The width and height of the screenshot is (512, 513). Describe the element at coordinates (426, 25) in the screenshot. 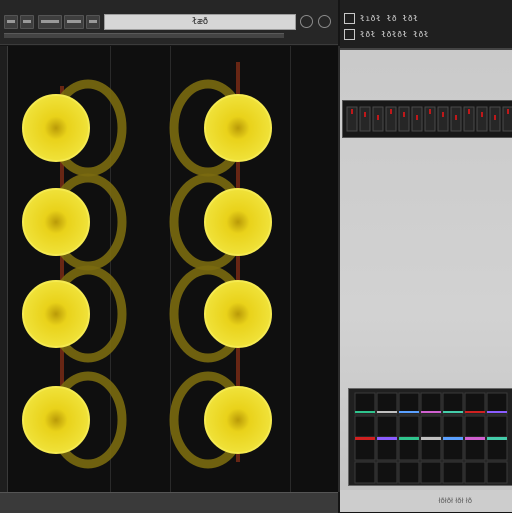

I see `panel-header: łıðł łð łðł łðł łðłðł łðł` at that location.